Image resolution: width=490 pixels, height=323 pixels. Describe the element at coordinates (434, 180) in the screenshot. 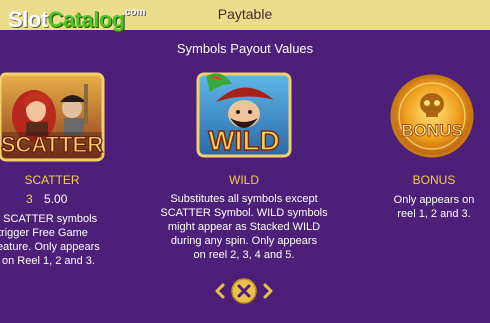

I see `bonus-name: BONUS` at that location.